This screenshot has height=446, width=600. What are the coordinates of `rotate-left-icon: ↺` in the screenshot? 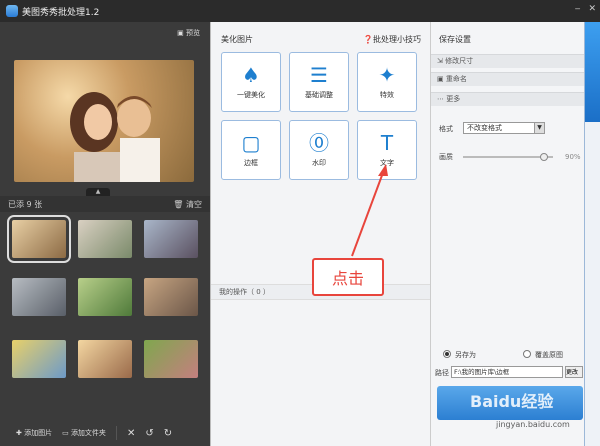 It's located at (149, 433).